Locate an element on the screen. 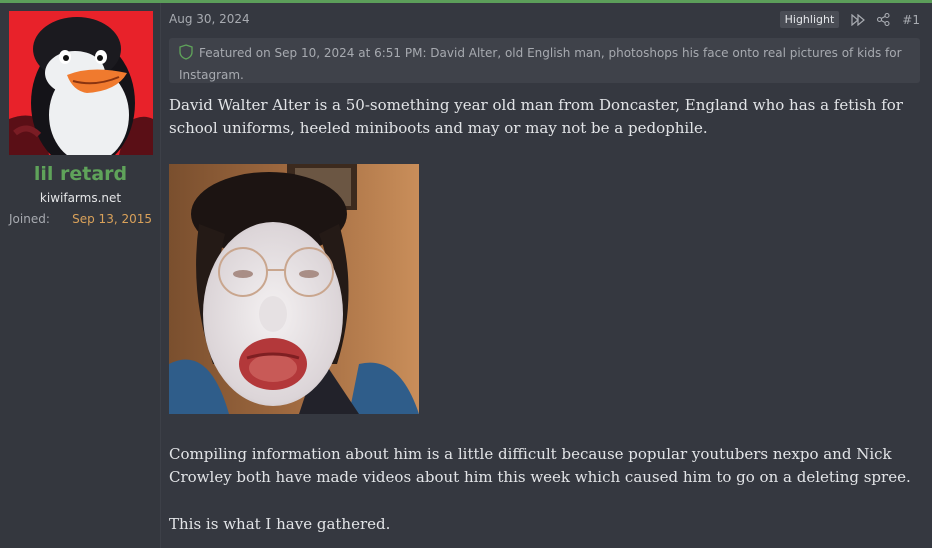 The image size is (932, 548). post-actions: Highlight #1 is located at coordinates (849, 19).